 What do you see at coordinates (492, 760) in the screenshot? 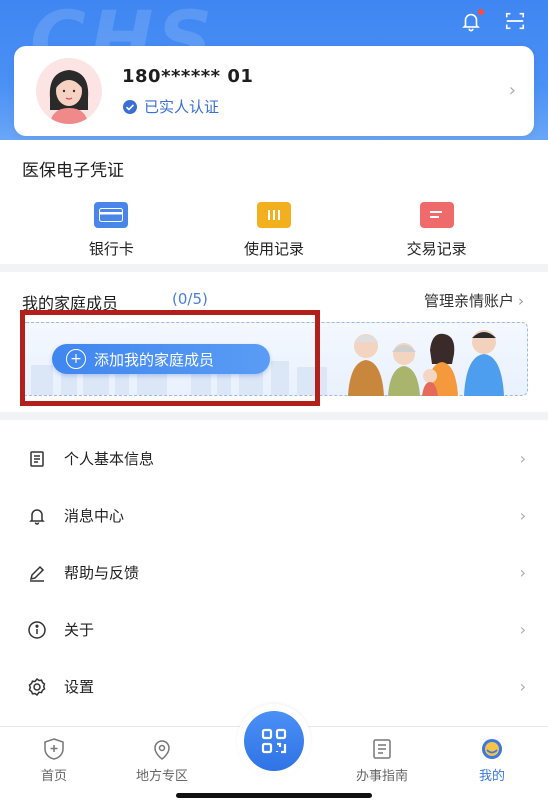
I see `tab-mine: 我的` at bounding box center [492, 760].